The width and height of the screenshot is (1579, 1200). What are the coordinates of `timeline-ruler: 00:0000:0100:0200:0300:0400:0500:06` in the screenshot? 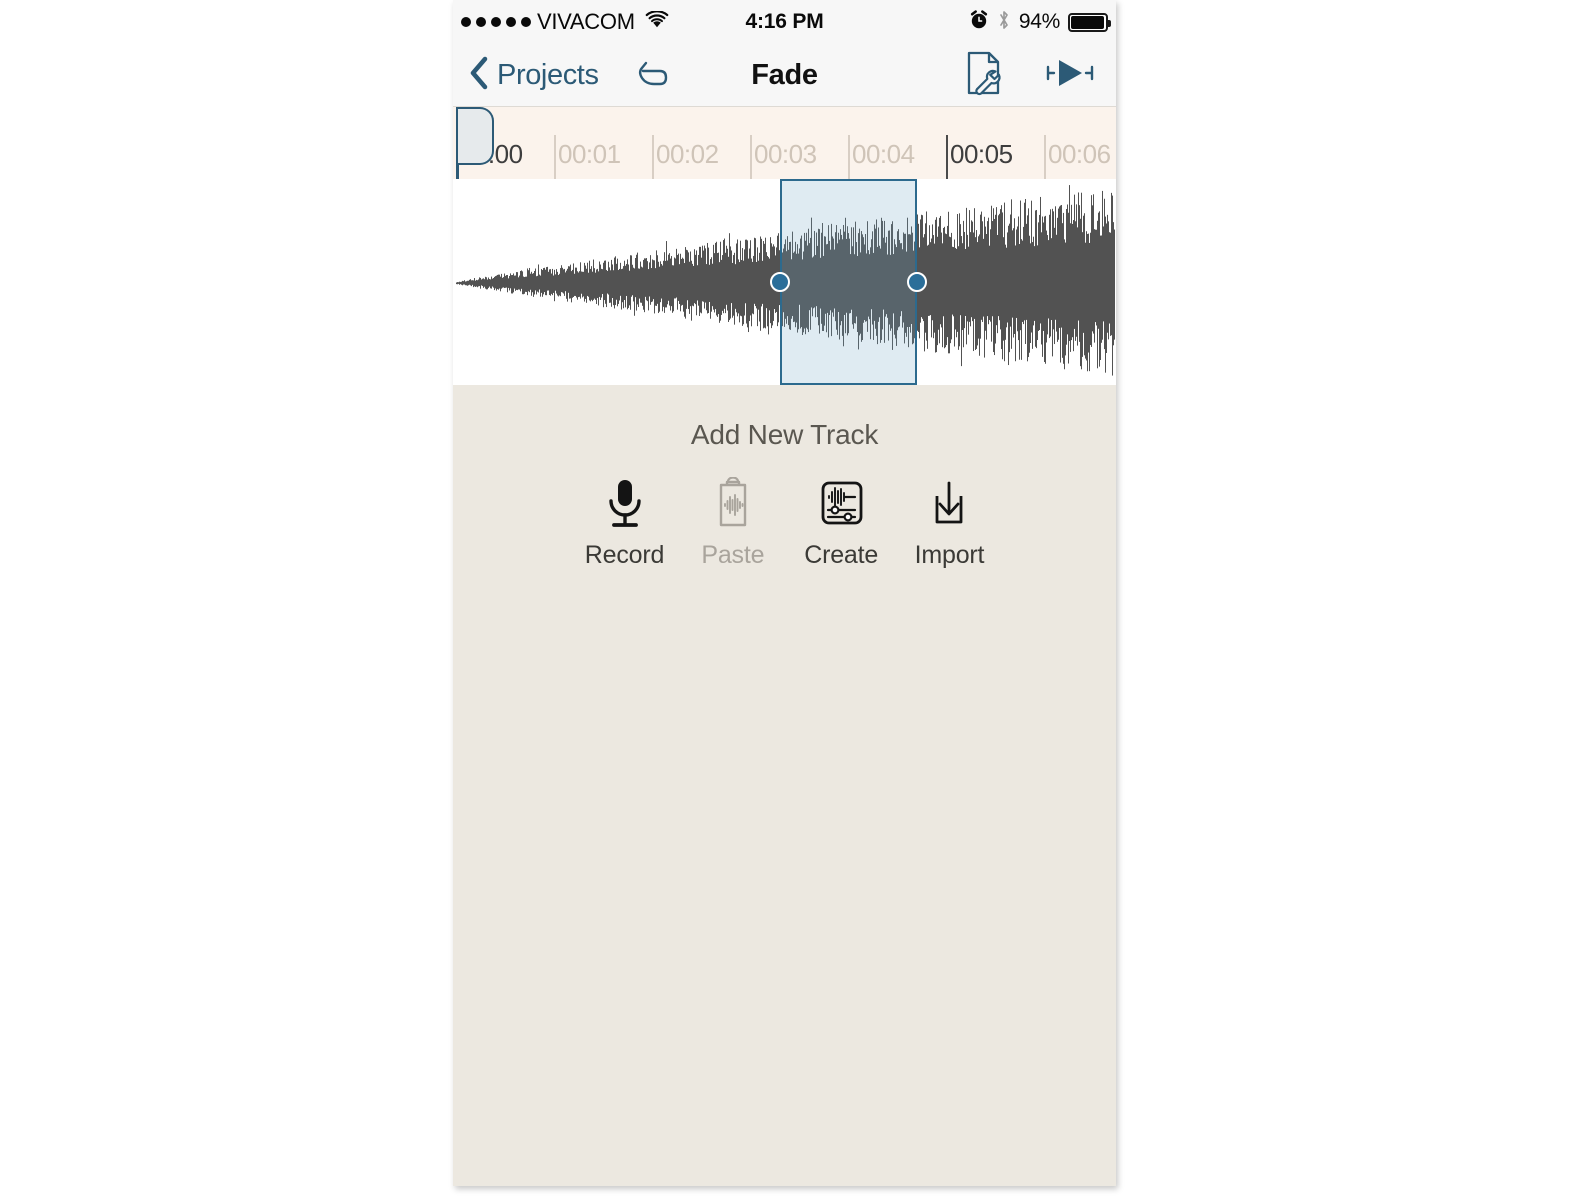 It's located at (784, 143).